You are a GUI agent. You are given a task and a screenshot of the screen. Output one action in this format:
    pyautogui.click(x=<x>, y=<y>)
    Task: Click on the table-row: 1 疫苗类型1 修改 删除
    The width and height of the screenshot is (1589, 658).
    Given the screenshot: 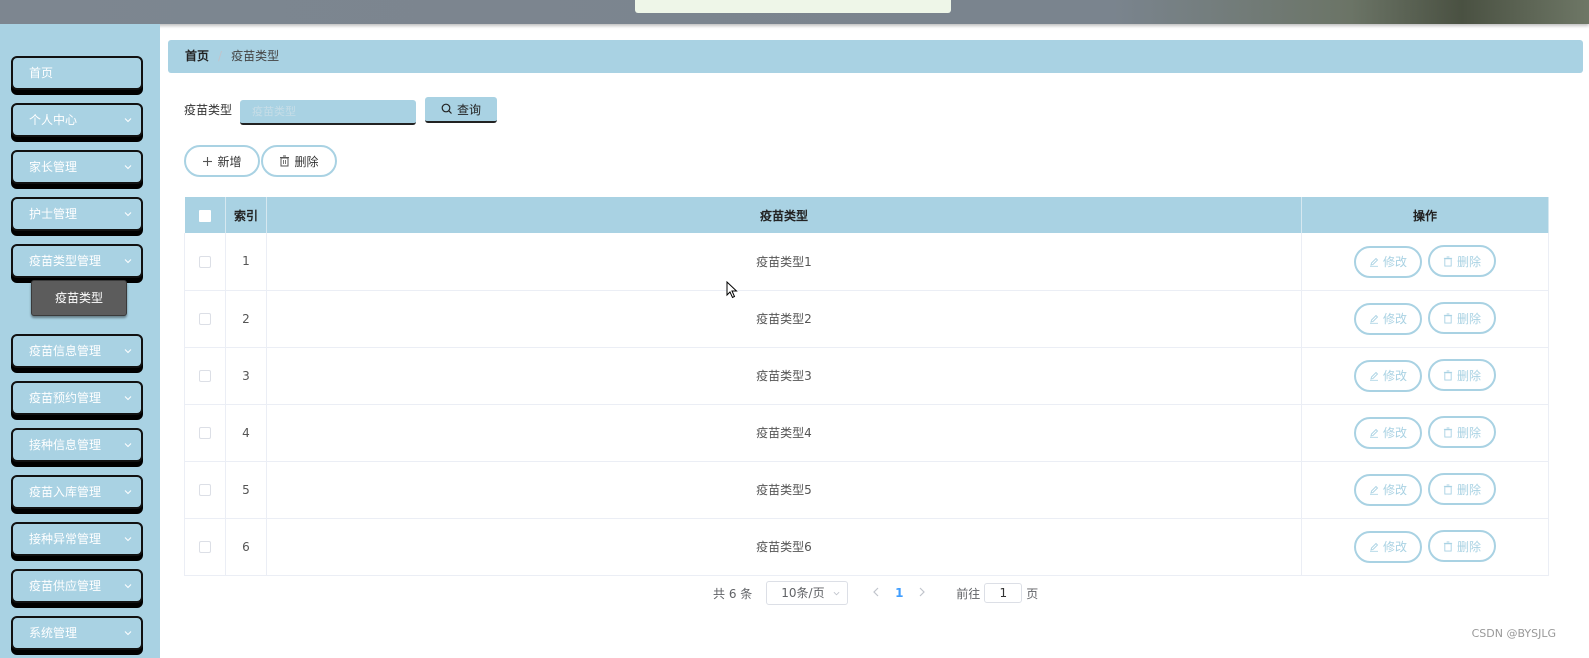 What is the action you would take?
    pyautogui.click(x=866, y=262)
    